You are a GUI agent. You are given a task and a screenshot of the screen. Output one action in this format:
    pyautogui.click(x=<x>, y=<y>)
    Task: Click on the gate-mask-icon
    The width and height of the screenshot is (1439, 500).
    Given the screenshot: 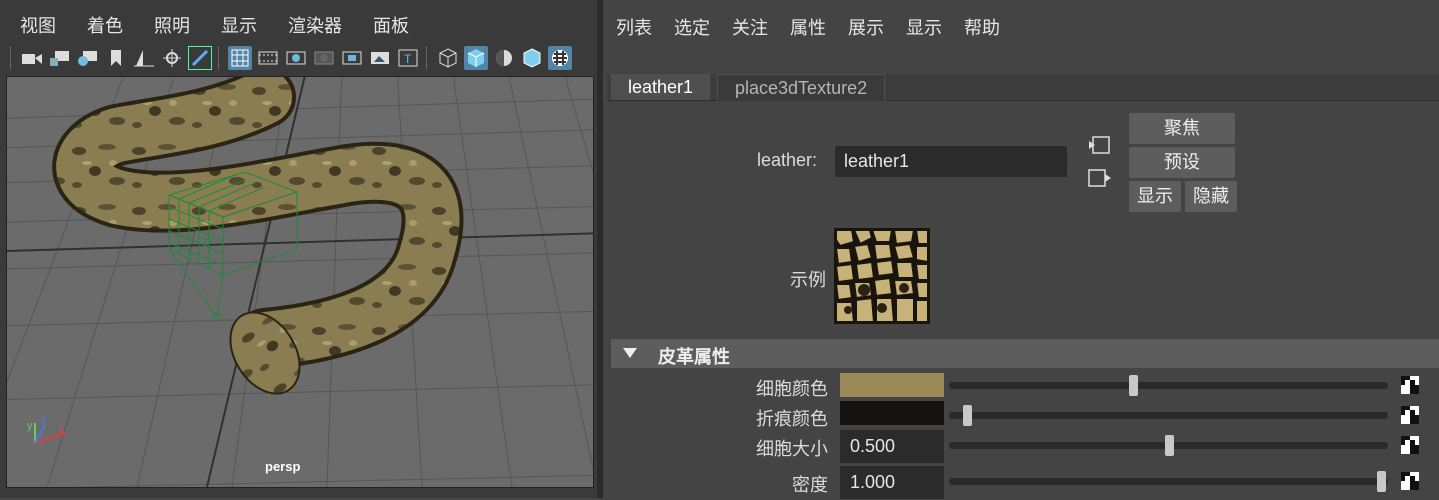 What is the action you would take?
    pyautogui.click(x=324, y=58)
    